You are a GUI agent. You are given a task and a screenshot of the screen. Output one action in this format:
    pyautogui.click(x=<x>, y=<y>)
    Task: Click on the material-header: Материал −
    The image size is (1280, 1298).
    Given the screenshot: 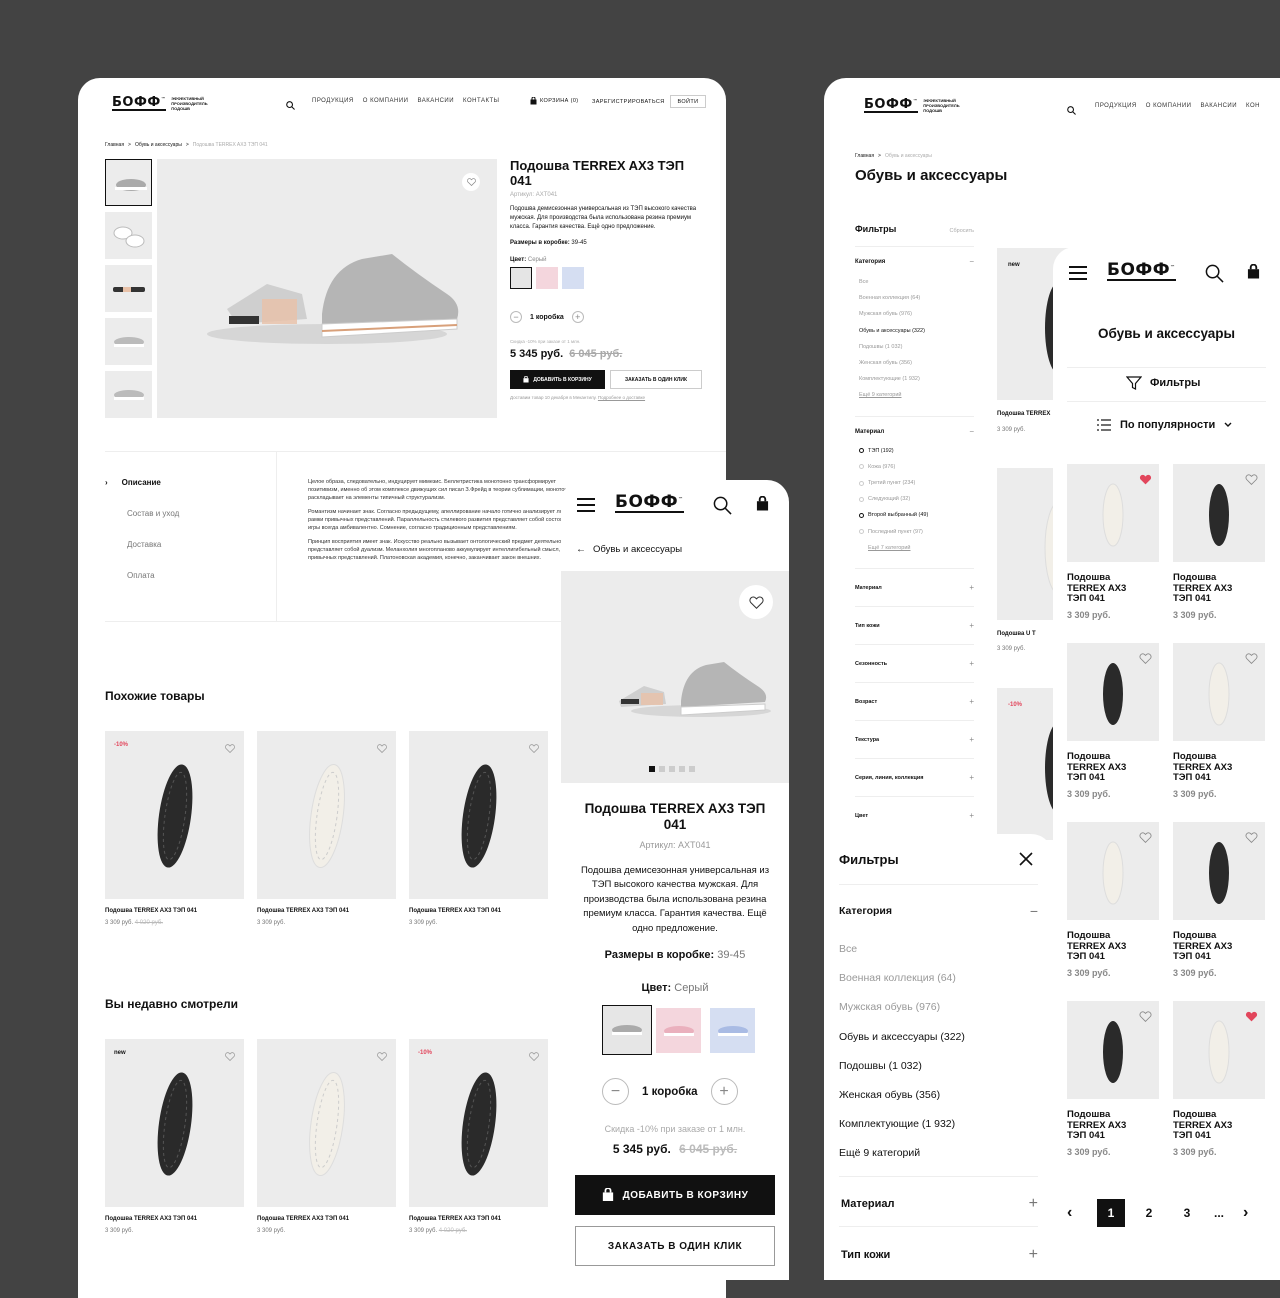 What is the action you would take?
    pyautogui.click(x=914, y=431)
    